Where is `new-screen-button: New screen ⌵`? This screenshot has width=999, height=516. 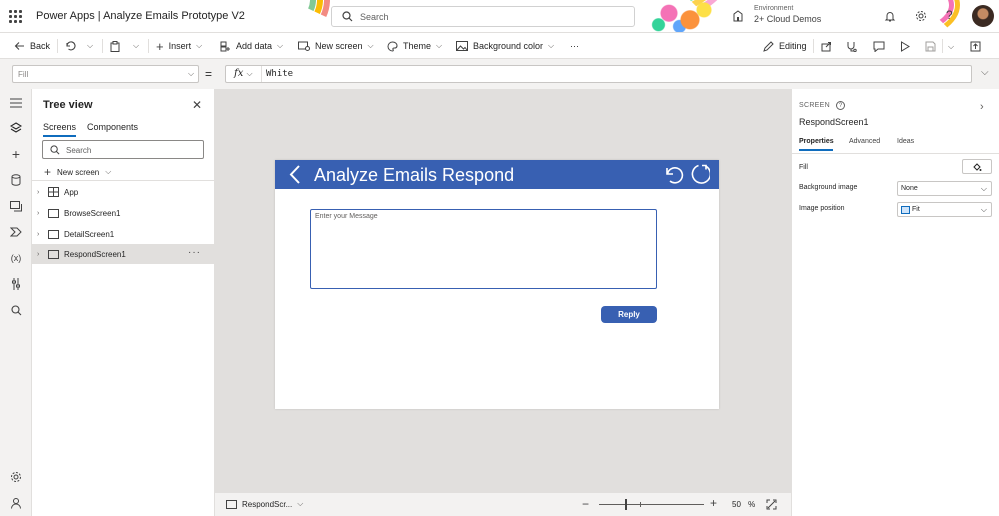 new-screen-button: New screen ⌵ is located at coordinates (336, 46).